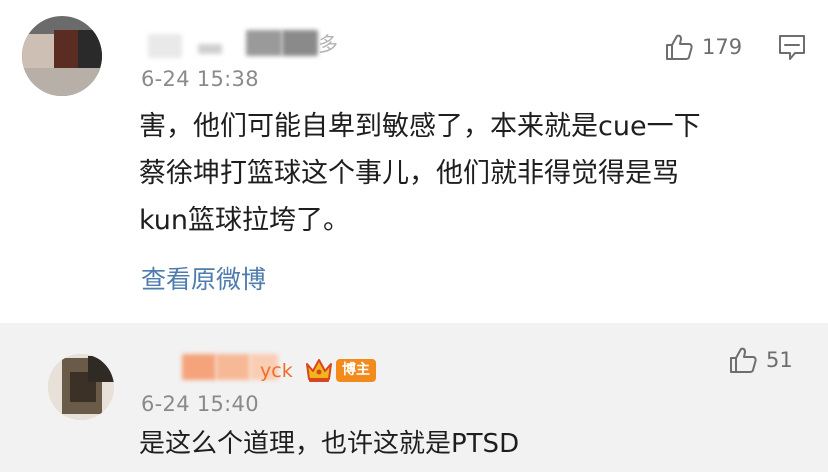 This screenshot has width=828, height=472. Describe the element at coordinates (760, 360) in the screenshot. I see `like-button: 51` at that location.